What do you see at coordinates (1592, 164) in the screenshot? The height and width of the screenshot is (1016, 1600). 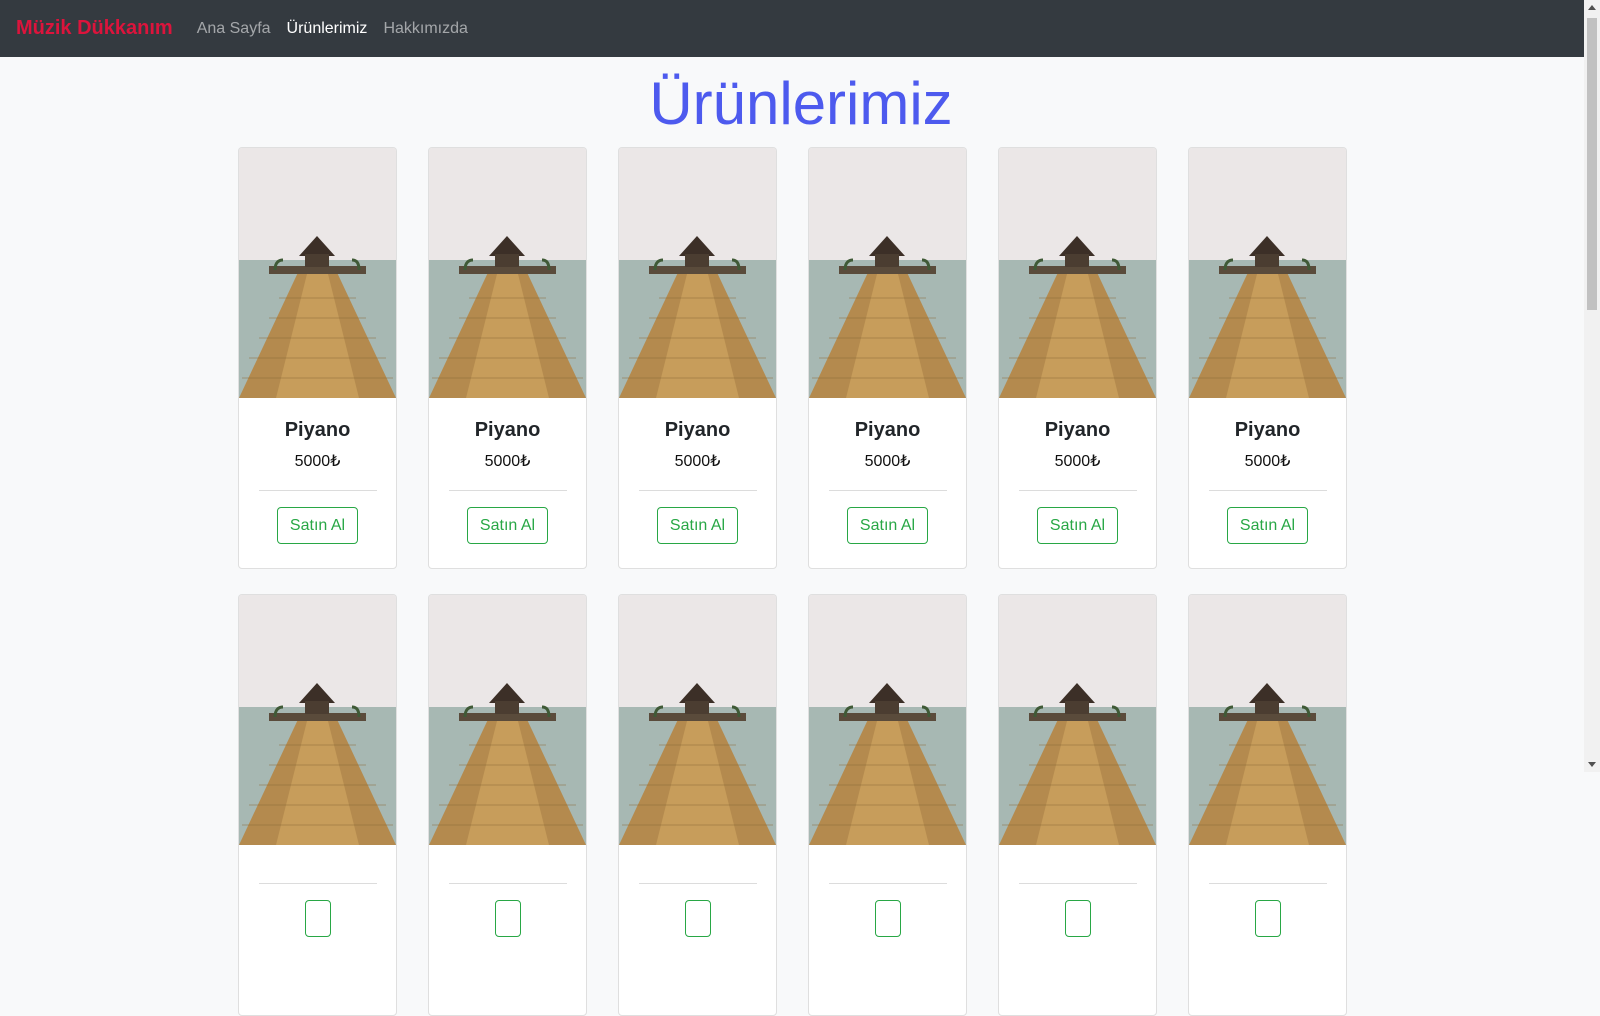 I see `scroll-thumb` at bounding box center [1592, 164].